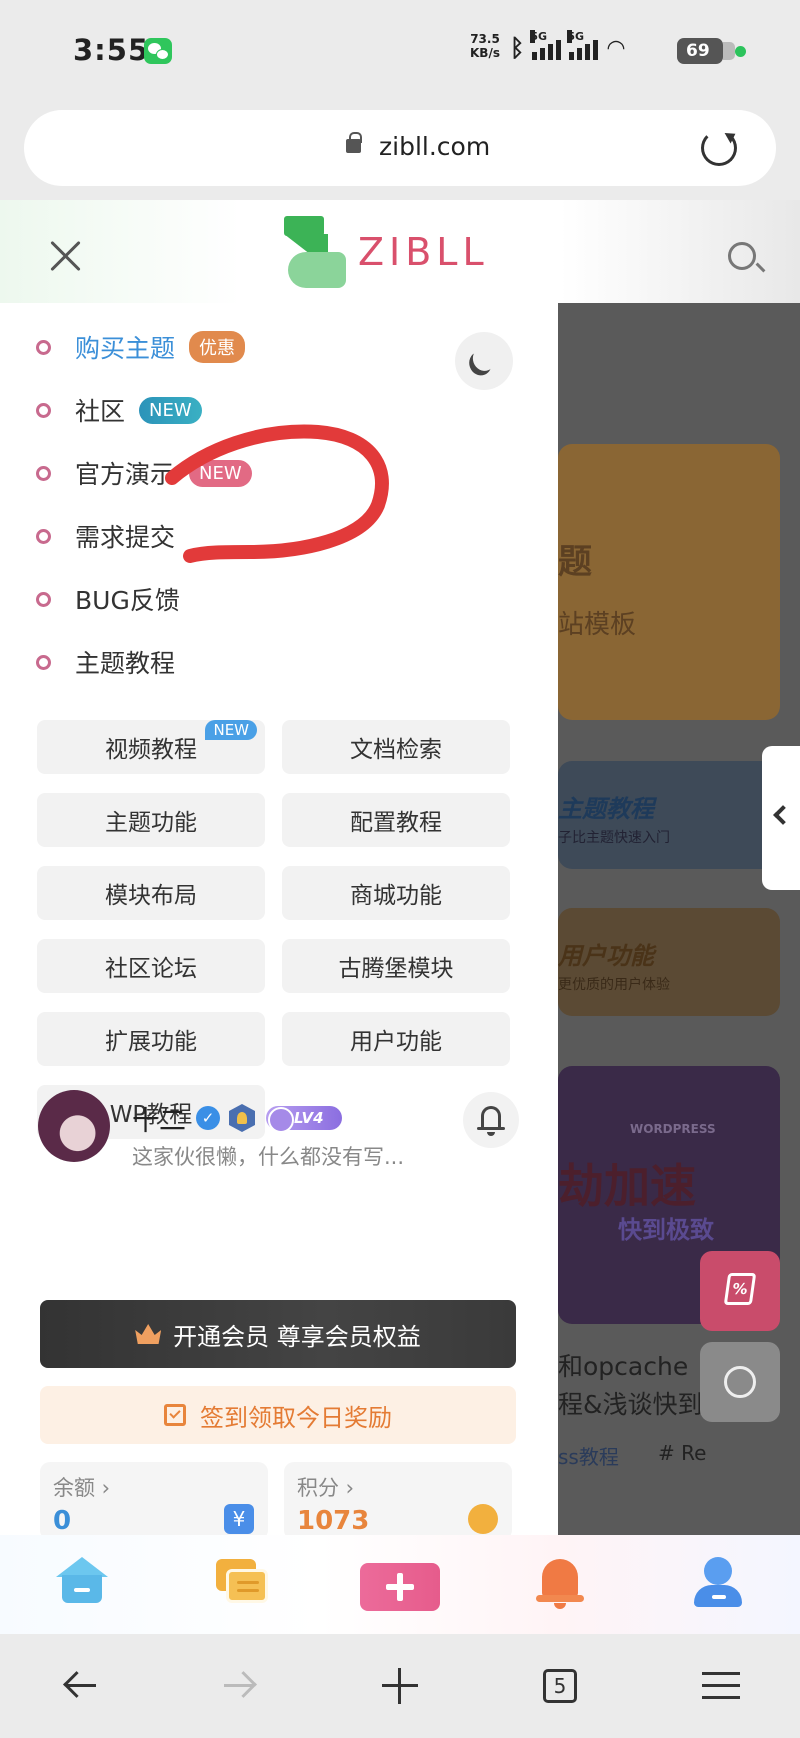  I want to click on signal-sim2-icon: 5G, so click(583, 45).